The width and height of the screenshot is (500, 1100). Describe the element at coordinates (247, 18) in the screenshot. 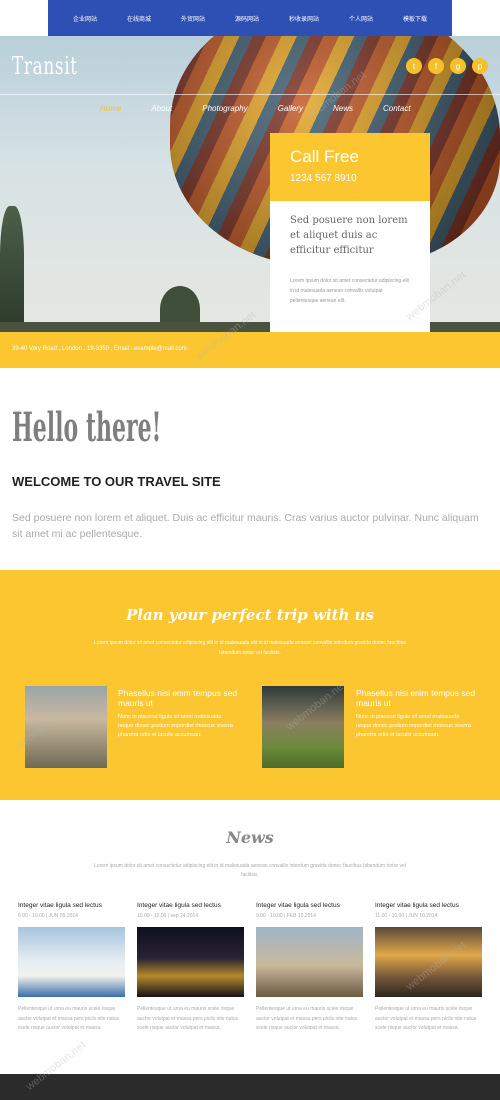

I see `topnav-item-source: 源码网站` at that location.